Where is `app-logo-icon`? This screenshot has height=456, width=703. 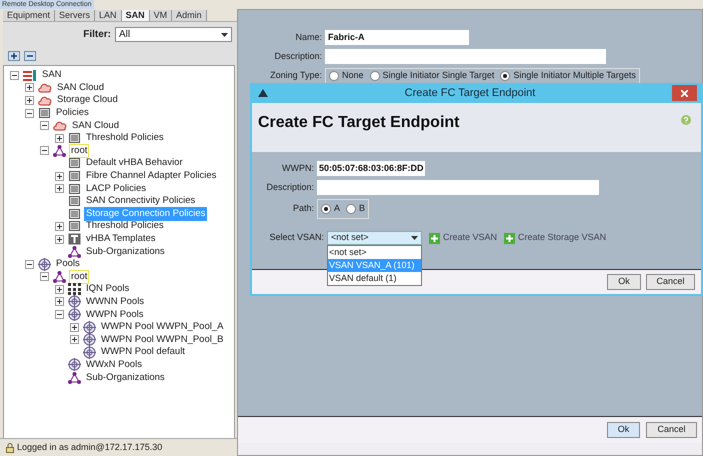
app-logo-icon is located at coordinates (263, 93).